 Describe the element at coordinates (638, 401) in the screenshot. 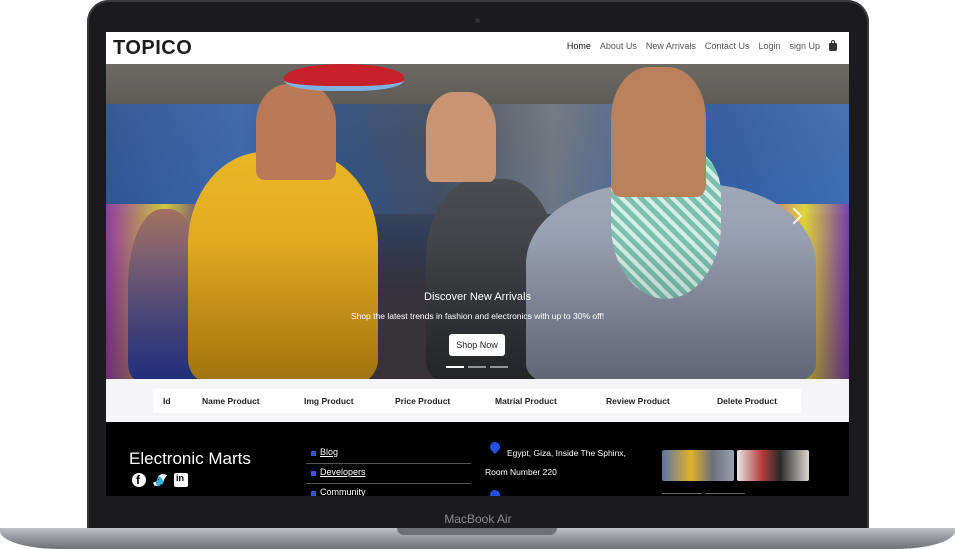

I see `table-header-review: Review Product` at that location.